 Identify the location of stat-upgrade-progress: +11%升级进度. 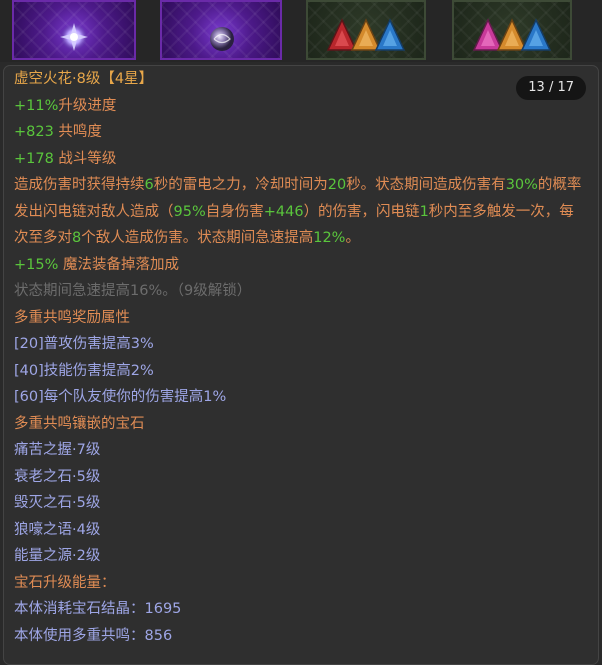
(301, 106).